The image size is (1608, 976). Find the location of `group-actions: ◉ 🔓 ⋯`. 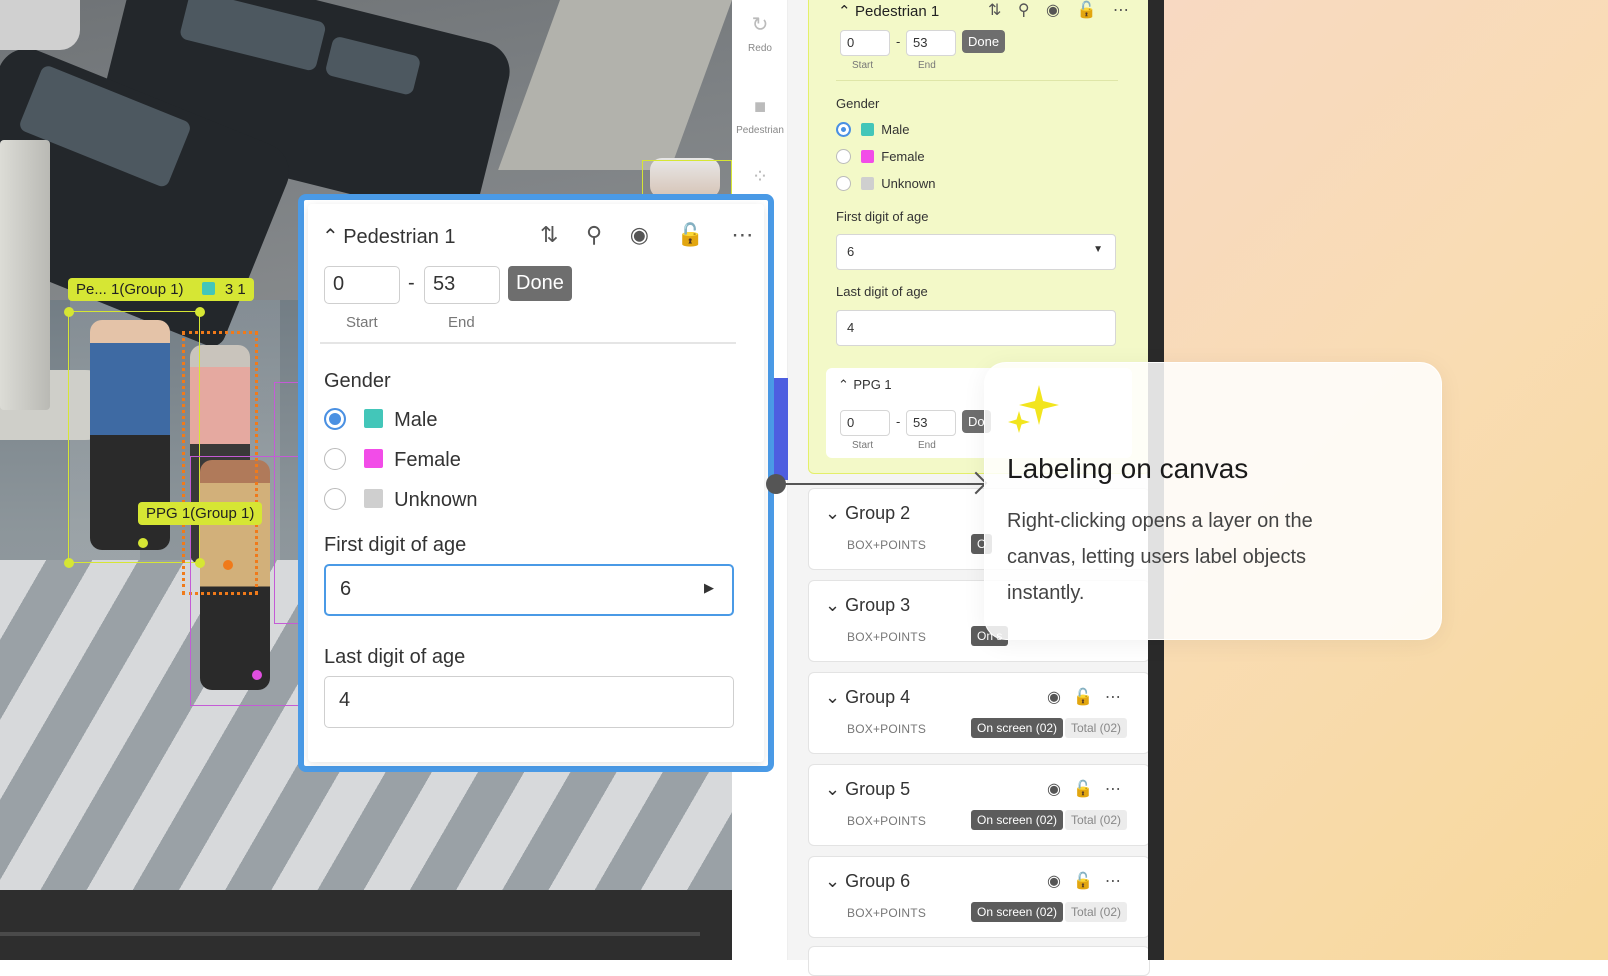

group-actions: ◉ 🔓 ⋯ is located at coordinates (1078, 789).